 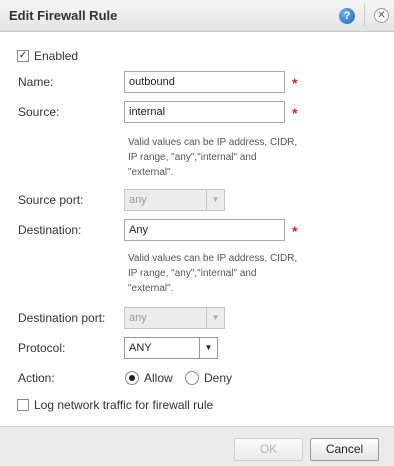 What do you see at coordinates (140, 348) in the screenshot?
I see `protocol-value: ANY` at bounding box center [140, 348].